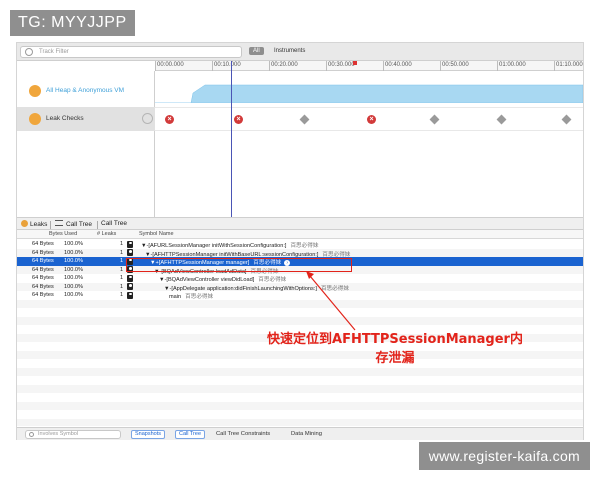  What do you see at coordinates (284, 65) in the screenshot?
I see `ruler-tick-label: 00:20.000` at bounding box center [284, 65].